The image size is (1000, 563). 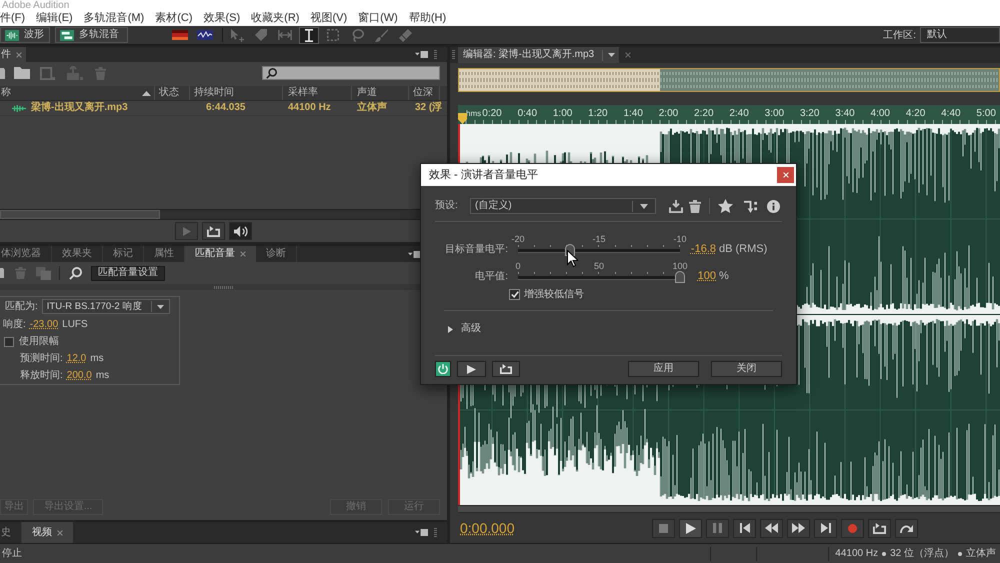 What do you see at coordinates (12, 35) in the screenshot?
I see `waveform-view-icon` at bounding box center [12, 35].